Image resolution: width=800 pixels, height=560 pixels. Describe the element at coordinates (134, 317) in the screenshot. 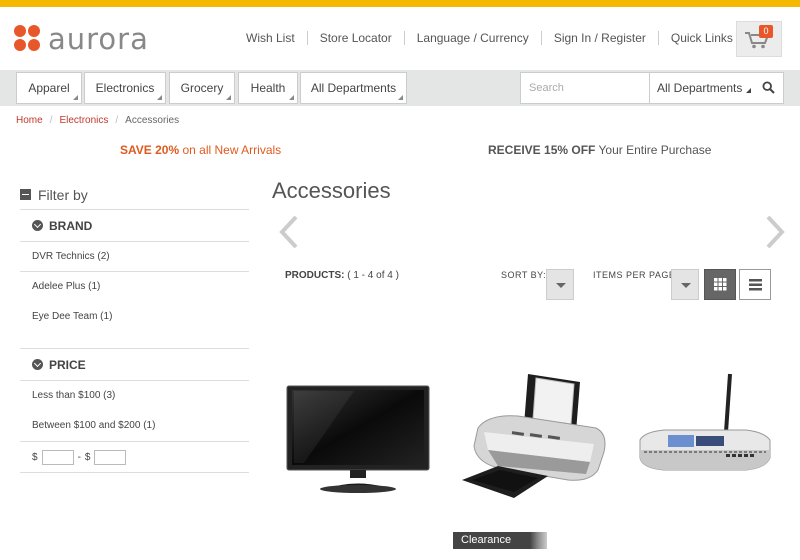

I see `facet-option-eye-dee-team: Eye Dee Team (1)` at that location.